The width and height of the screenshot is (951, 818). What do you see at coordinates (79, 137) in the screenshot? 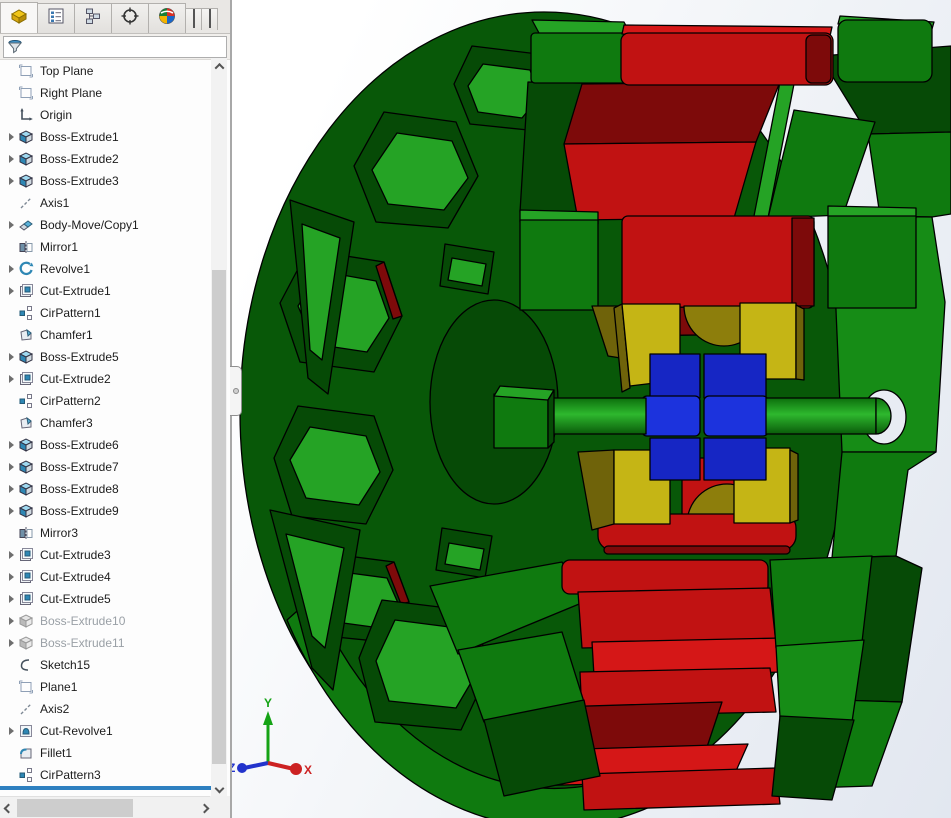
I see `tree-item-label: Boss-Extrude1` at bounding box center [79, 137].